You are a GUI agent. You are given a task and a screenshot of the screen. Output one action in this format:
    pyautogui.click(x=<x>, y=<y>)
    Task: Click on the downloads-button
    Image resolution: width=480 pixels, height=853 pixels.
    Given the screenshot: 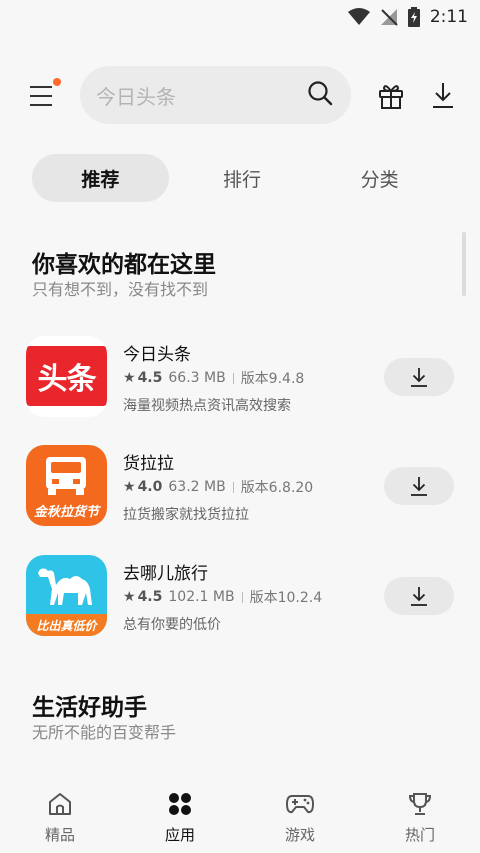 What is the action you would take?
    pyautogui.click(x=443, y=95)
    